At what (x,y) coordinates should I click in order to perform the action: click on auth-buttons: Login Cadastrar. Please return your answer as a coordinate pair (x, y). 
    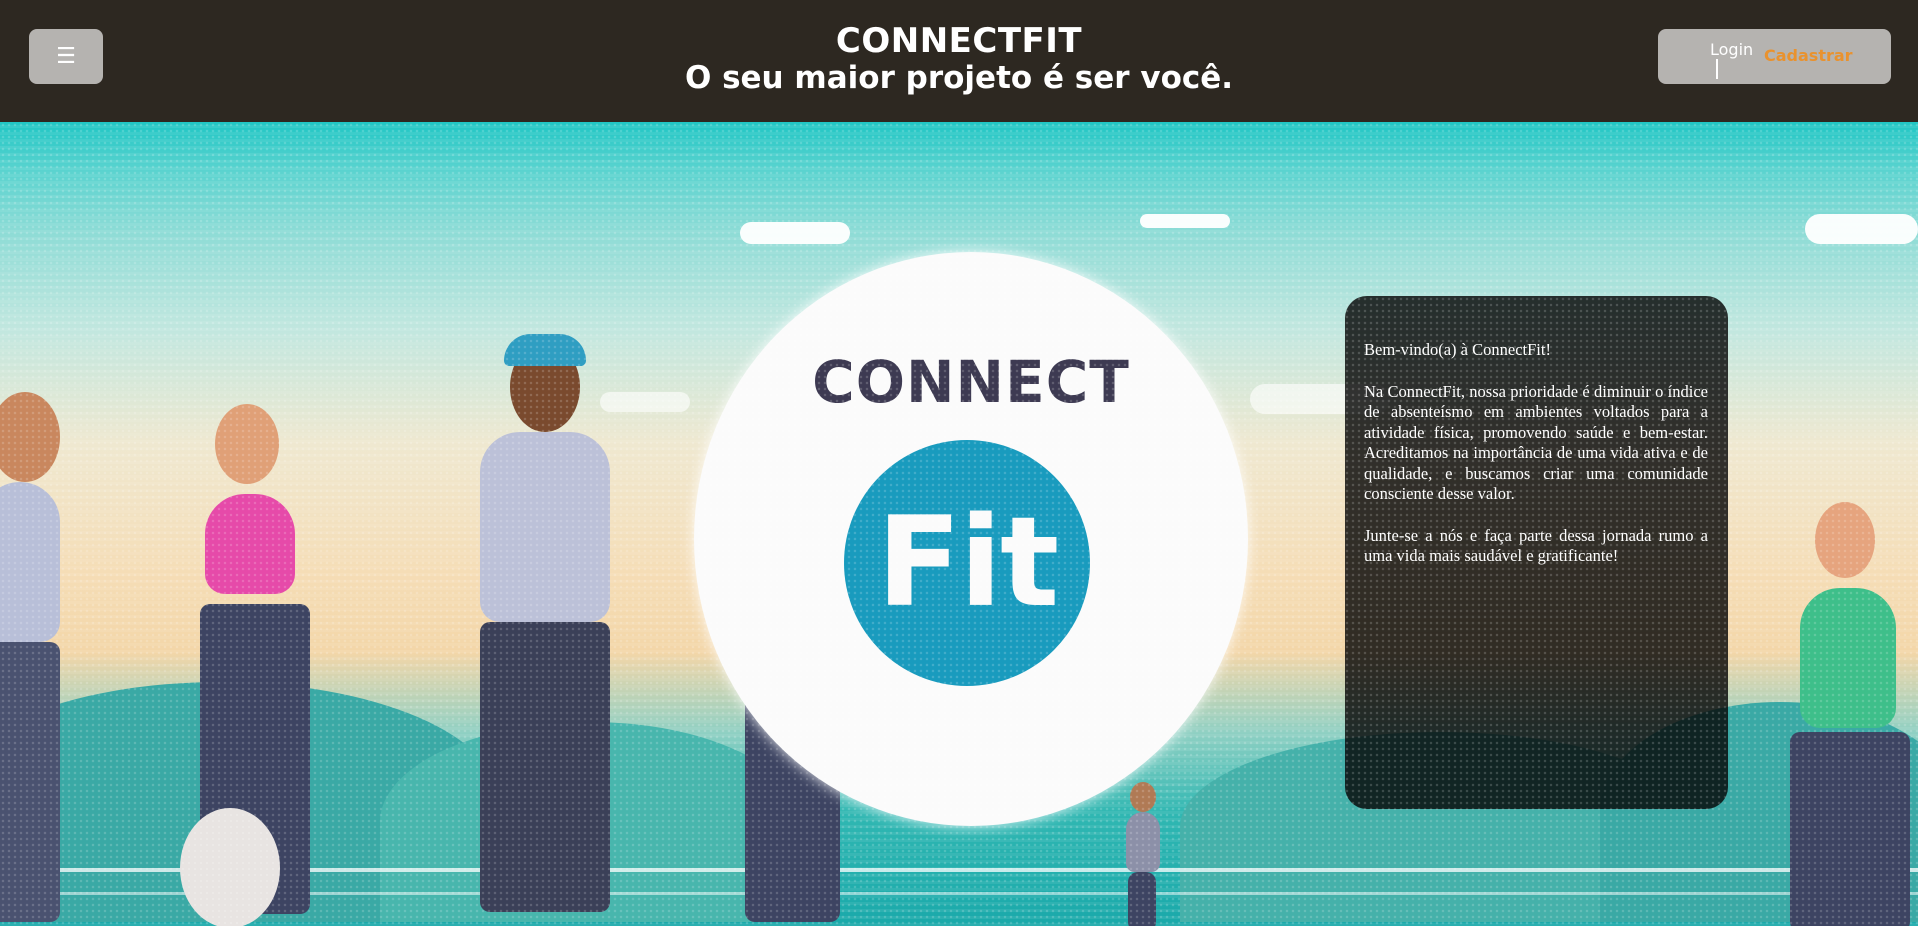
    Looking at the image, I should click on (1774, 56).